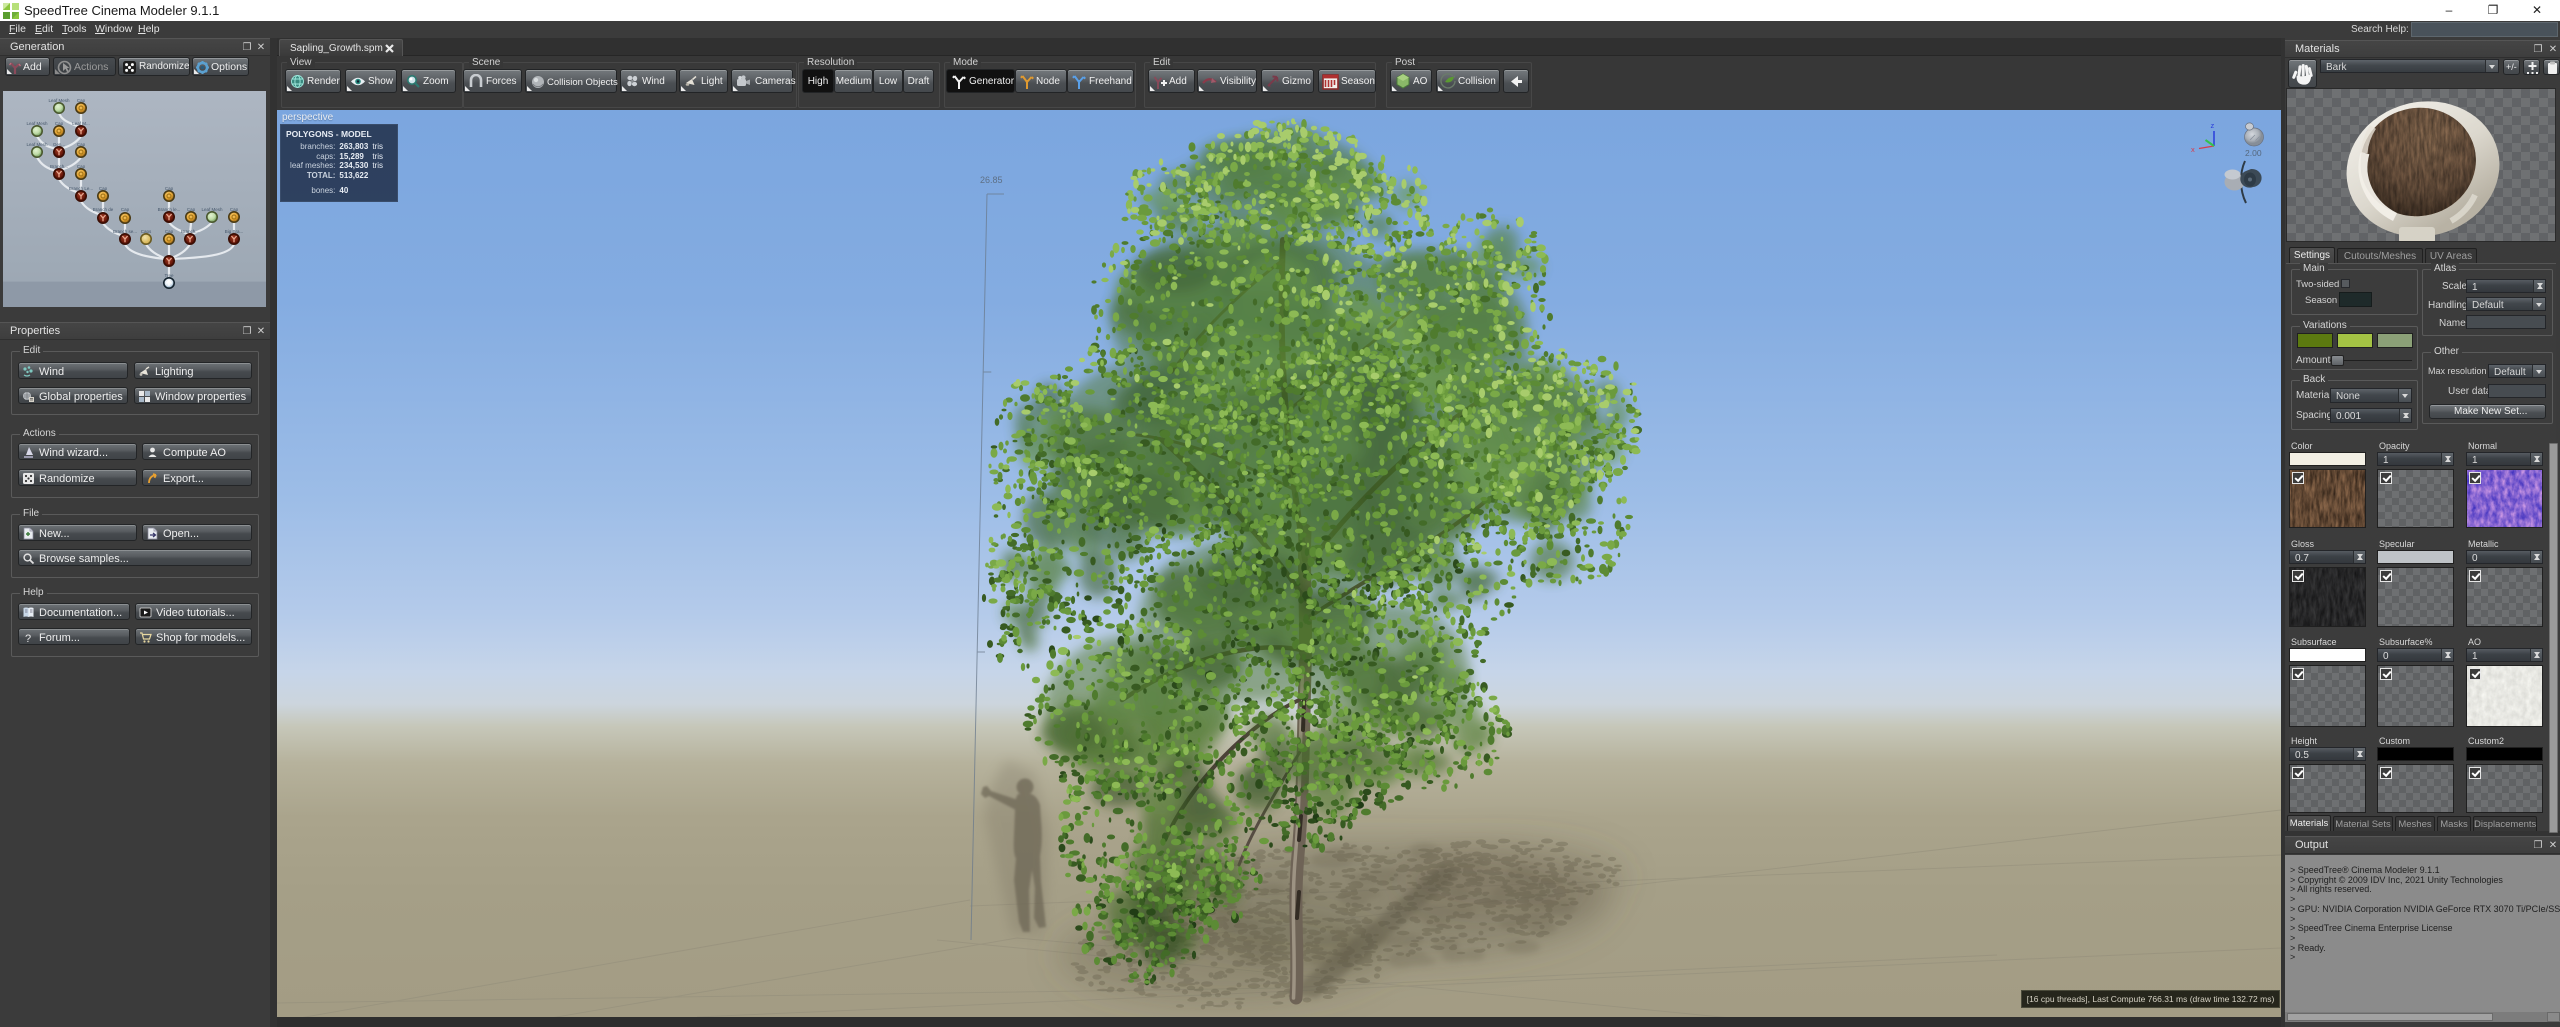  What do you see at coordinates (103, 209) in the screenshot?
I see `svg-text: Branch de` at bounding box center [103, 209].